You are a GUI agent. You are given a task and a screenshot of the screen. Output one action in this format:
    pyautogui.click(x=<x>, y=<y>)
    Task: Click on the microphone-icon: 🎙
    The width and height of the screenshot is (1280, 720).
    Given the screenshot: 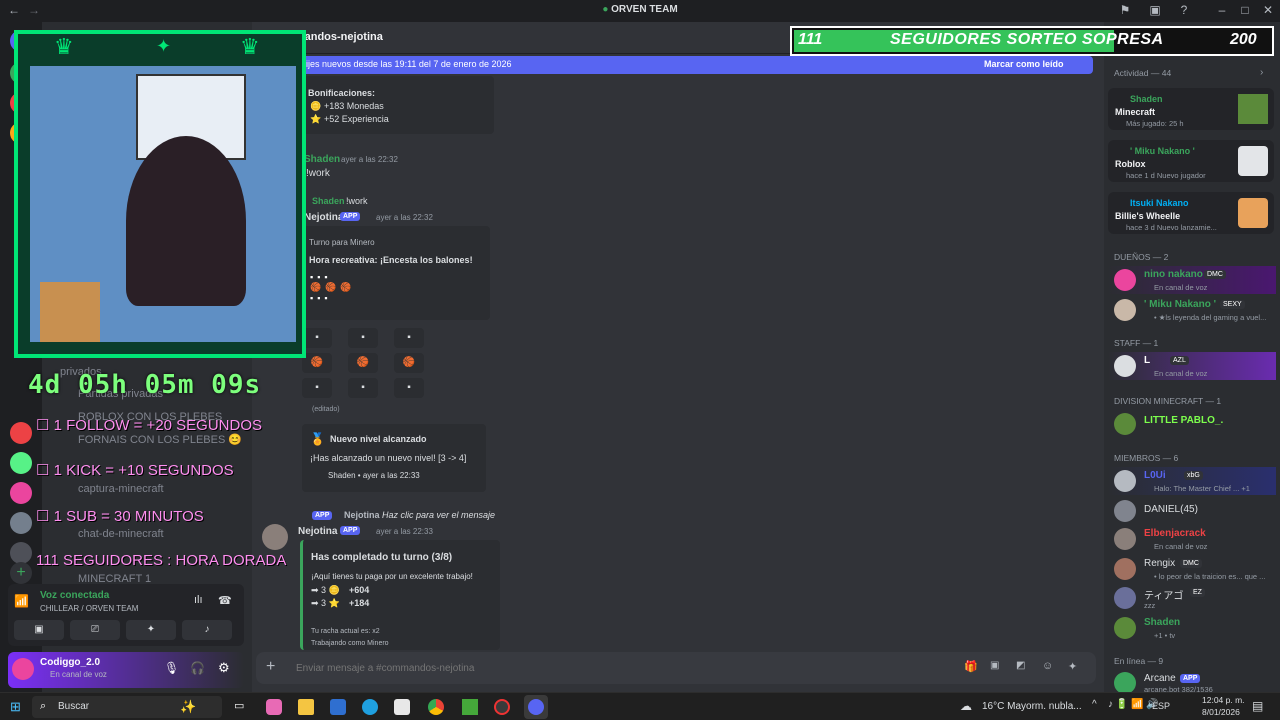 What is the action you would take?
    pyautogui.click(x=171, y=668)
    